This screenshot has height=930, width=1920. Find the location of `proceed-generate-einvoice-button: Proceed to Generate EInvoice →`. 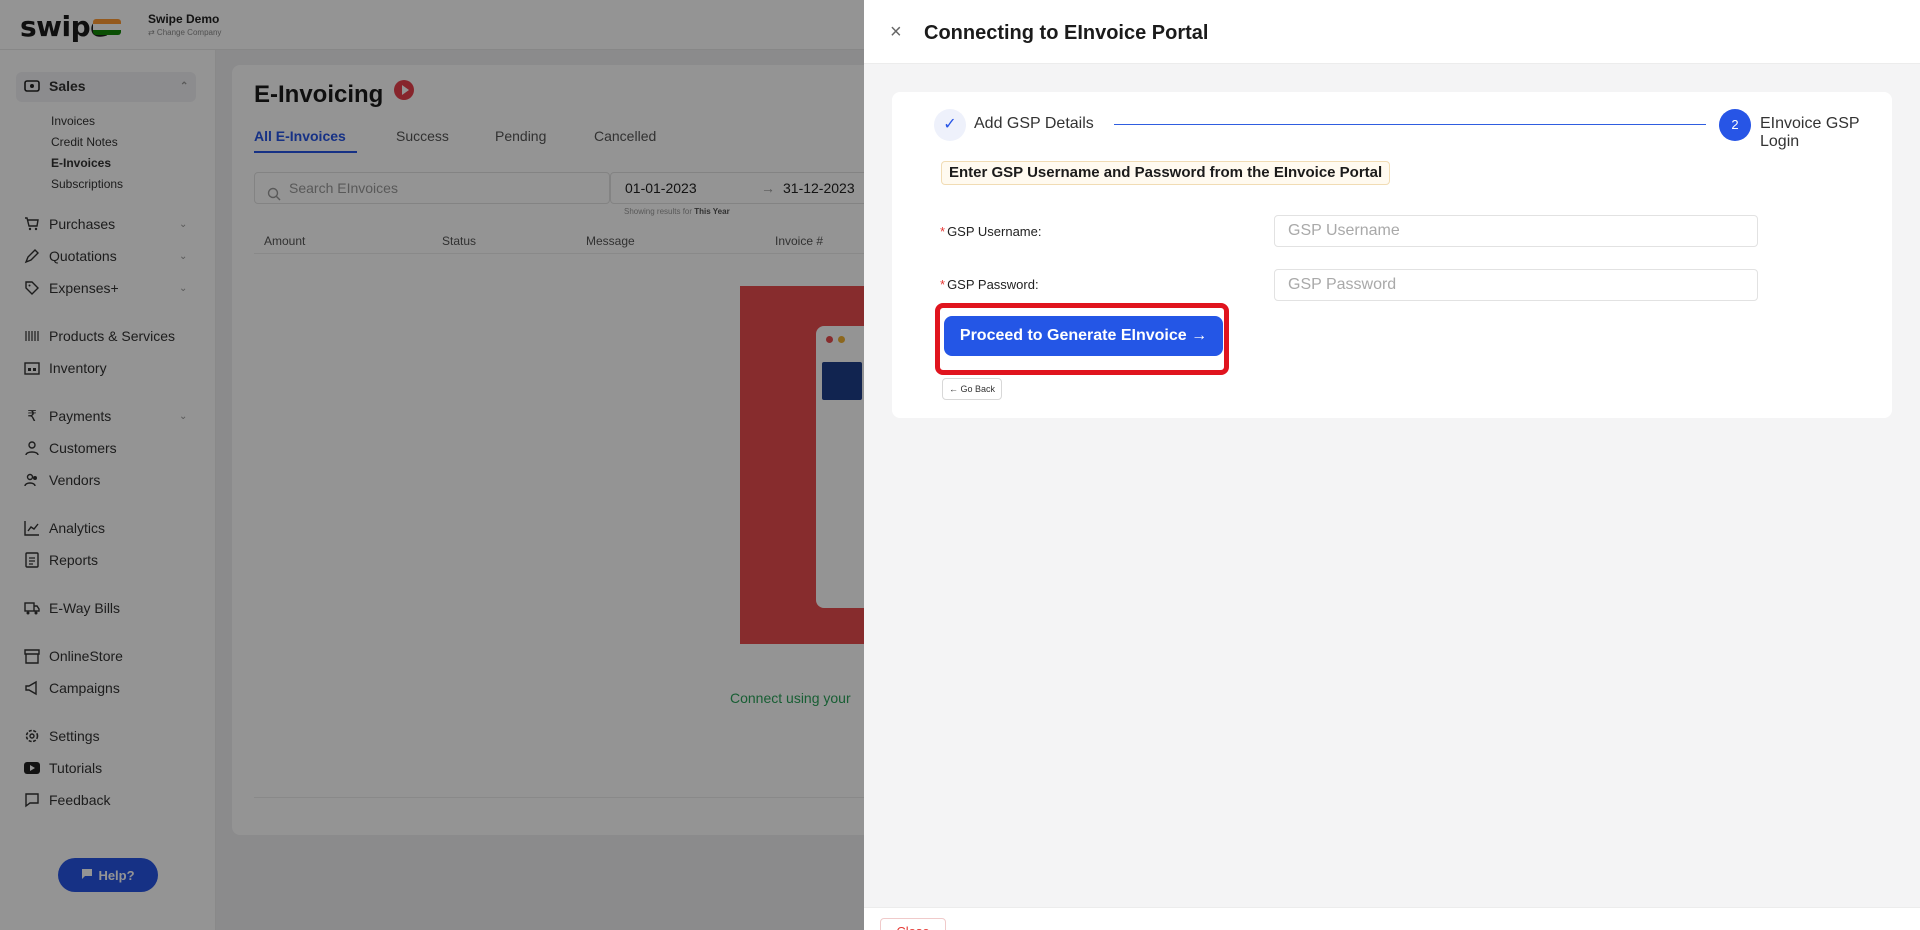

proceed-generate-einvoice-button: Proceed to Generate EInvoice → is located at coordinates (1083, 336).